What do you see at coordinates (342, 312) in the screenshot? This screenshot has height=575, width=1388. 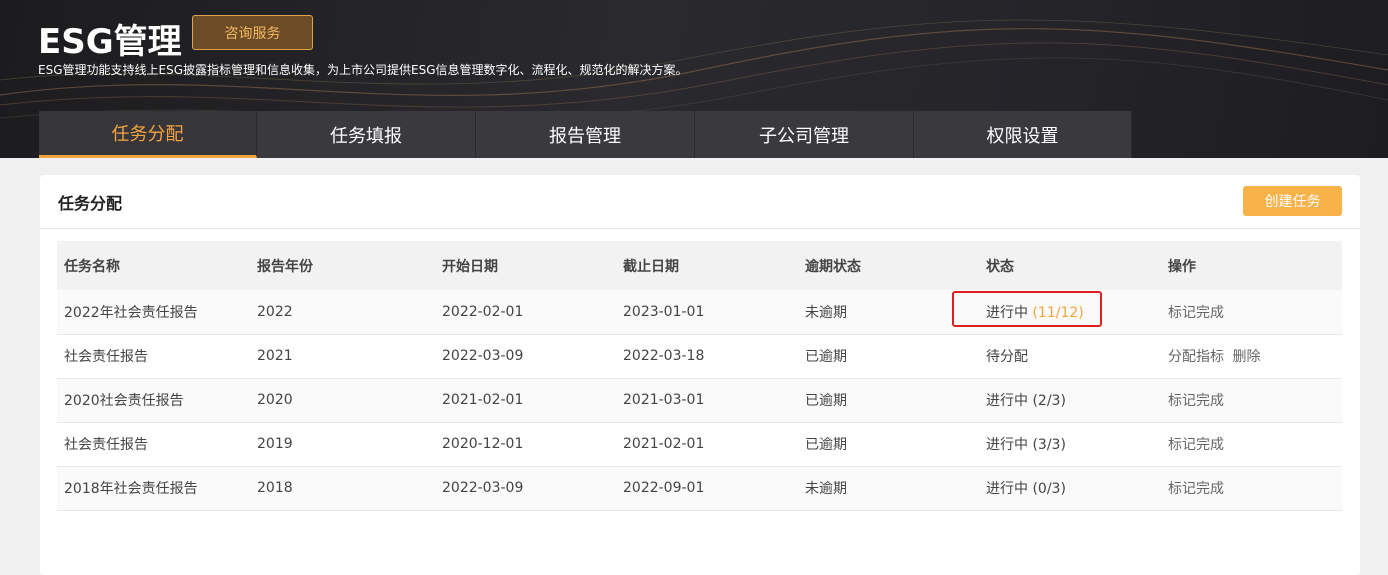 I see `report-year: 2022` at bounding box center [342, 312].